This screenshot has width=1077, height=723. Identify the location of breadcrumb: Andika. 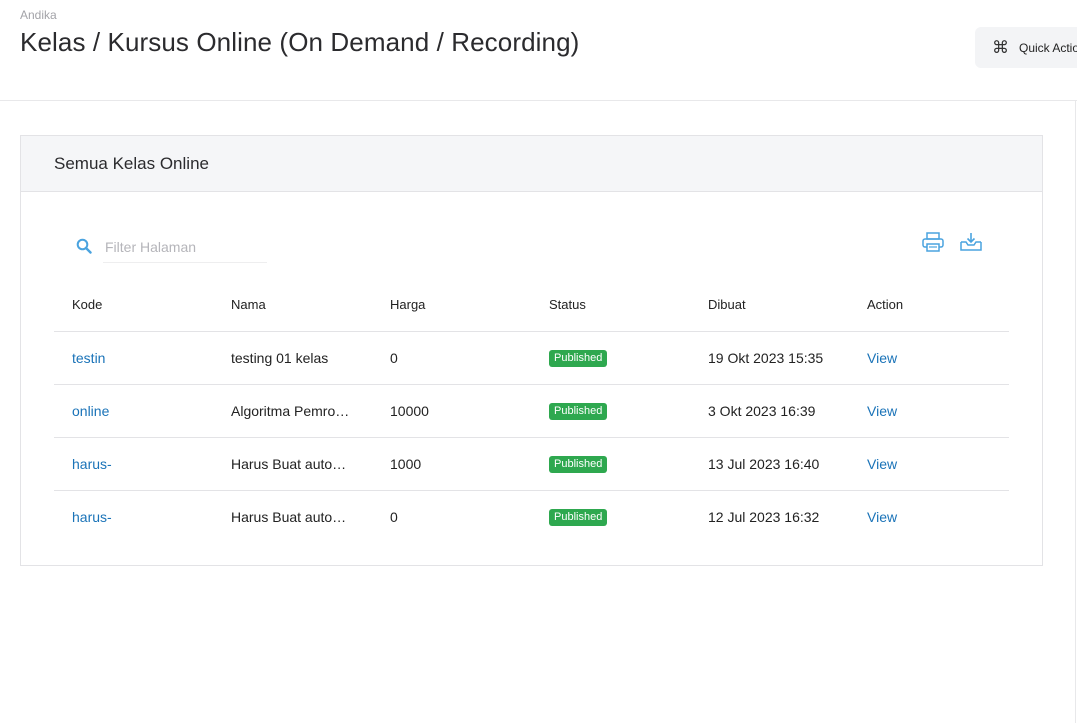
(38, 15).